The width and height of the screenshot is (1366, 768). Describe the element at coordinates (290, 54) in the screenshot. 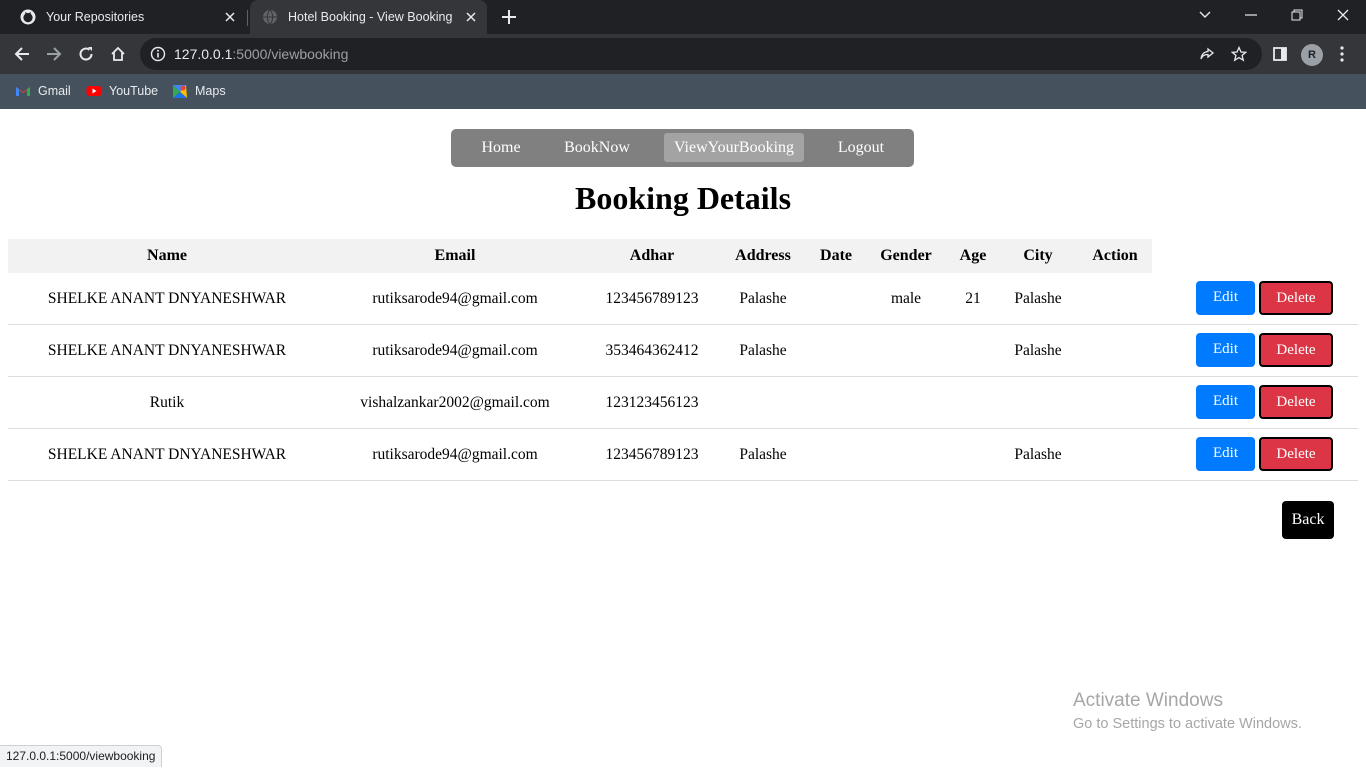

I see `url-path: :5000/viewbooking` at that location.